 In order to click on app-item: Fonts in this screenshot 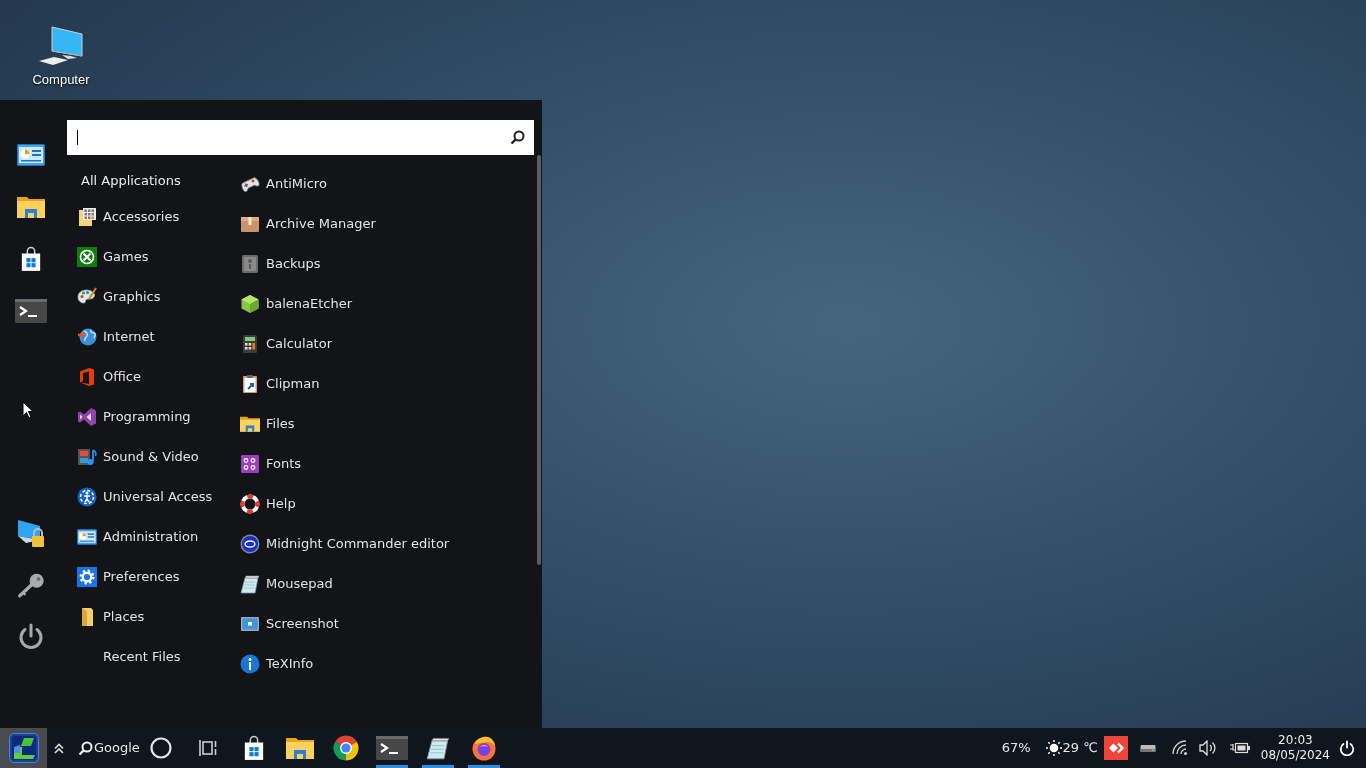, I will do `click(271, 464)`.